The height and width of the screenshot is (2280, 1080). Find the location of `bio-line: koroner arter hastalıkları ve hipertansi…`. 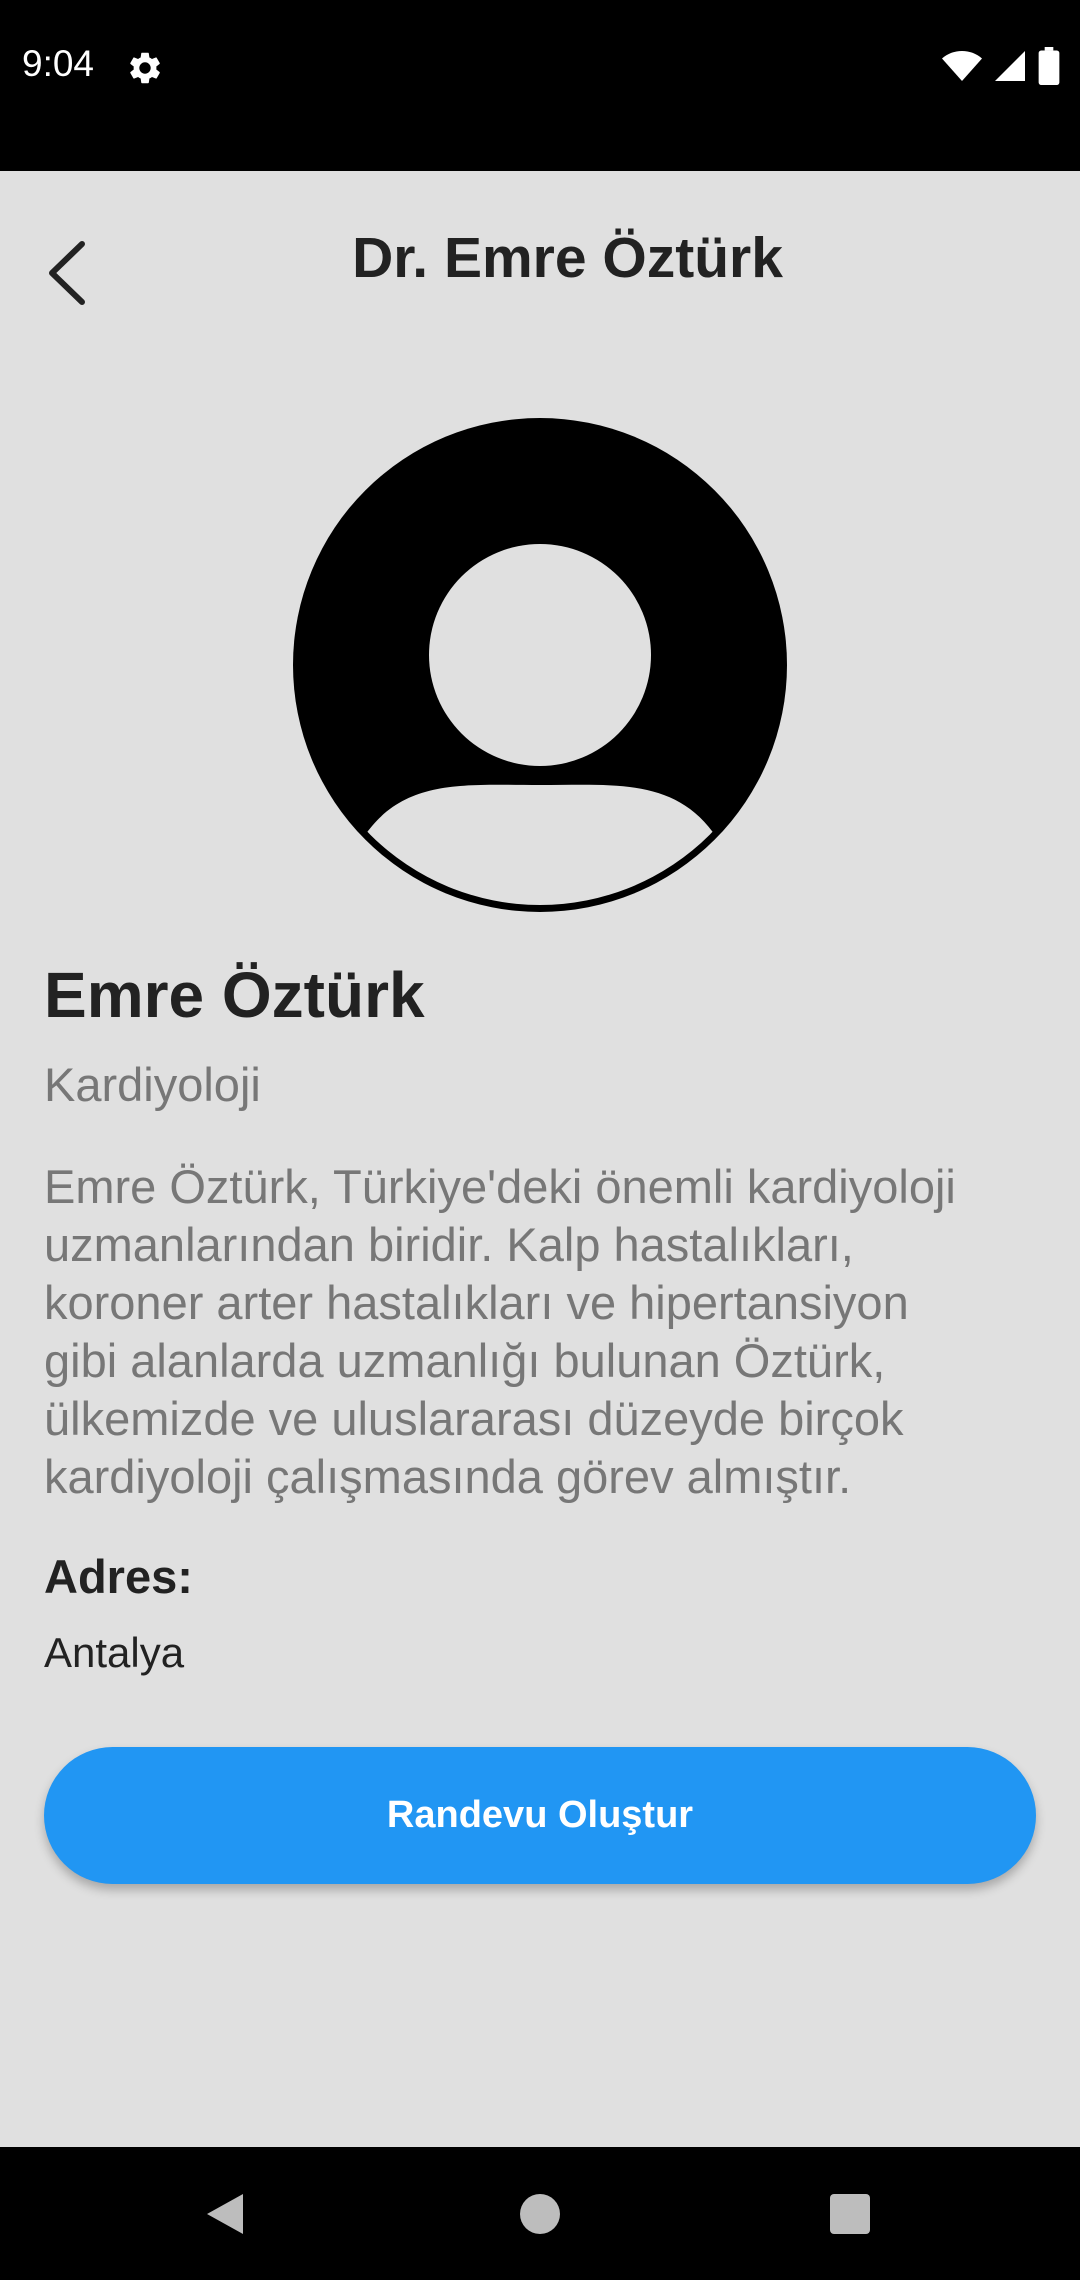

bio-line: koroner arter hastalıkları ve hipertansi… is located at coordinates (476, 1302).